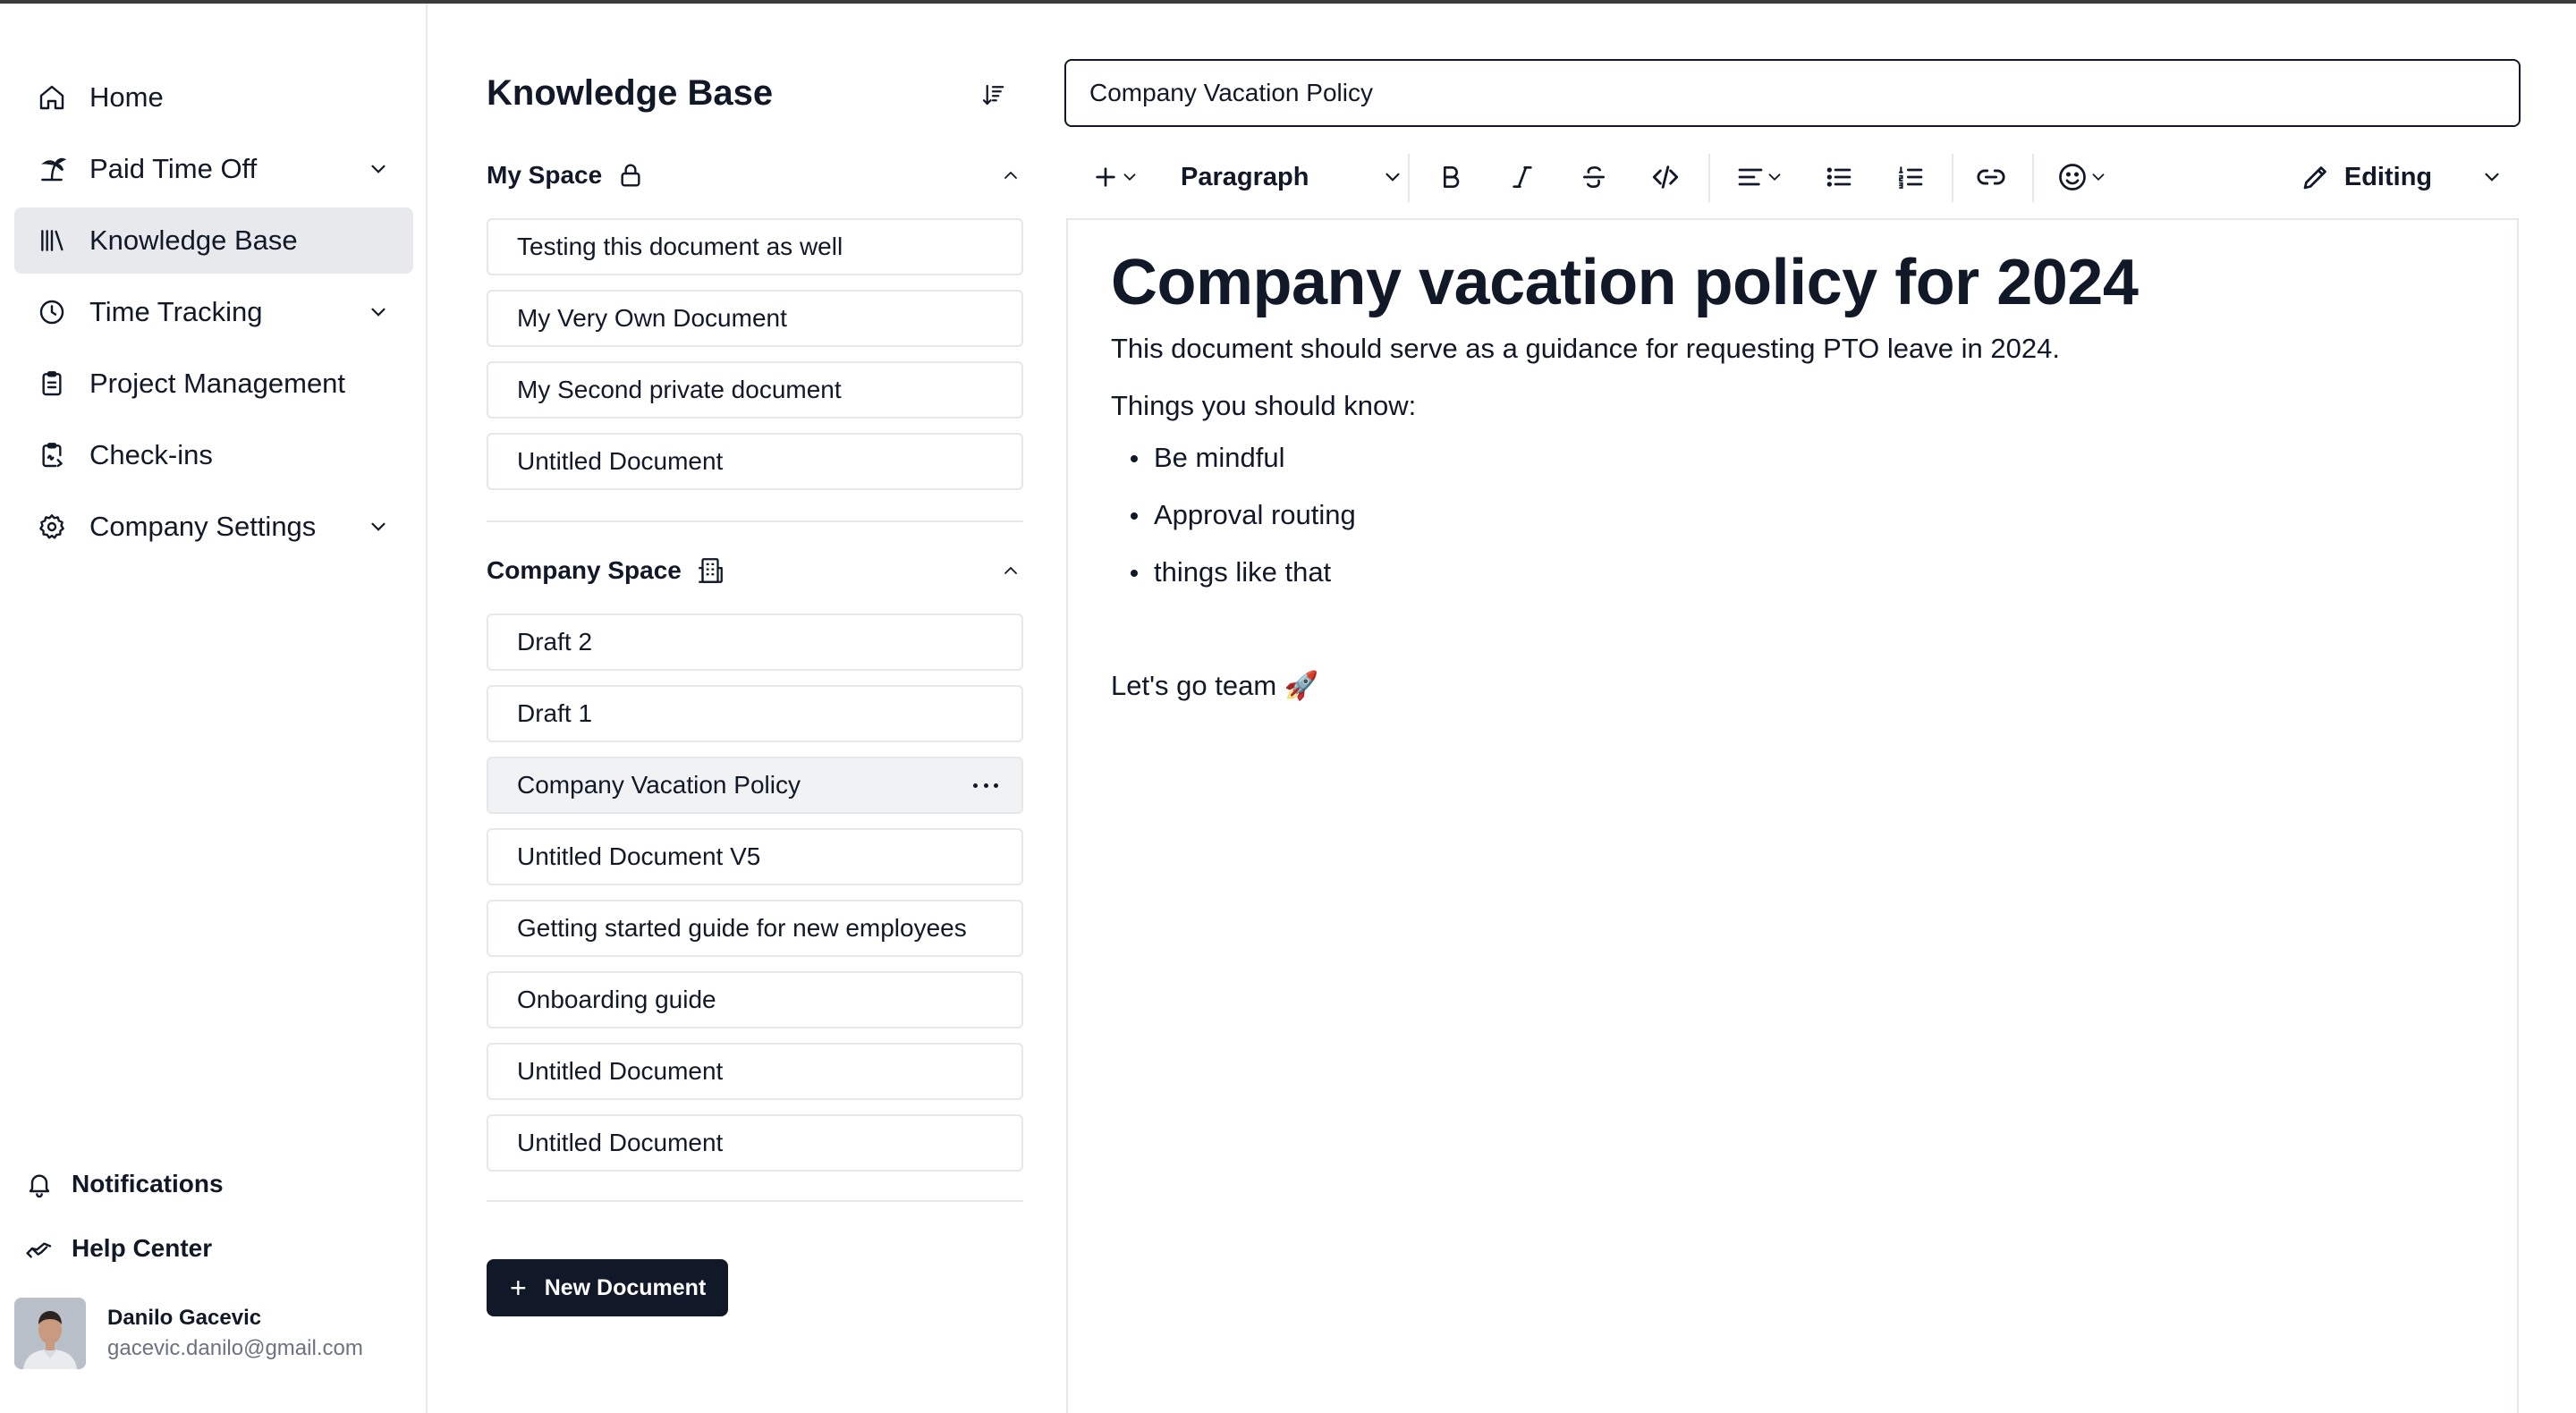  Describe the element at coordinates (755, 999) in the screenshot. I see `document-item: Onboarding guide` at that location.